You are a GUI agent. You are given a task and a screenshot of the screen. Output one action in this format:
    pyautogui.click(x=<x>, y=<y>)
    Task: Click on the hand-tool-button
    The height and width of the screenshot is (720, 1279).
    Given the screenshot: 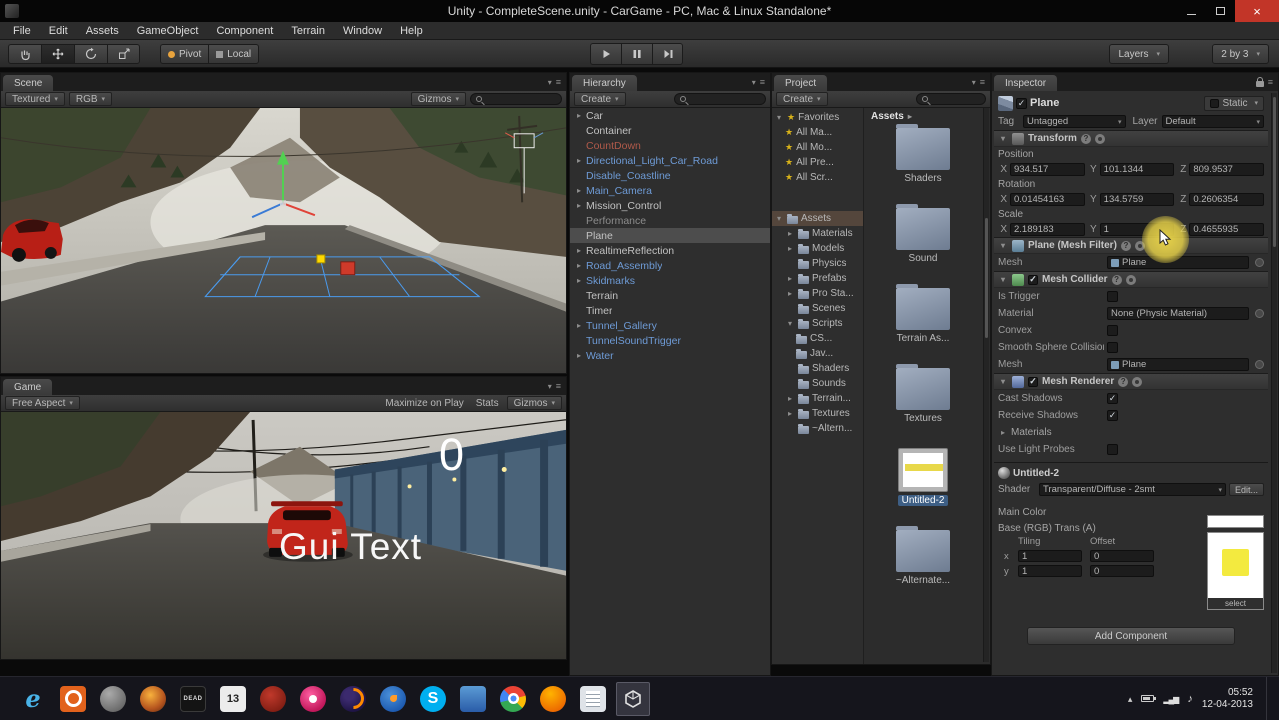 What is the action you would take?
    pyautogui.click(x=24, y=54)
    